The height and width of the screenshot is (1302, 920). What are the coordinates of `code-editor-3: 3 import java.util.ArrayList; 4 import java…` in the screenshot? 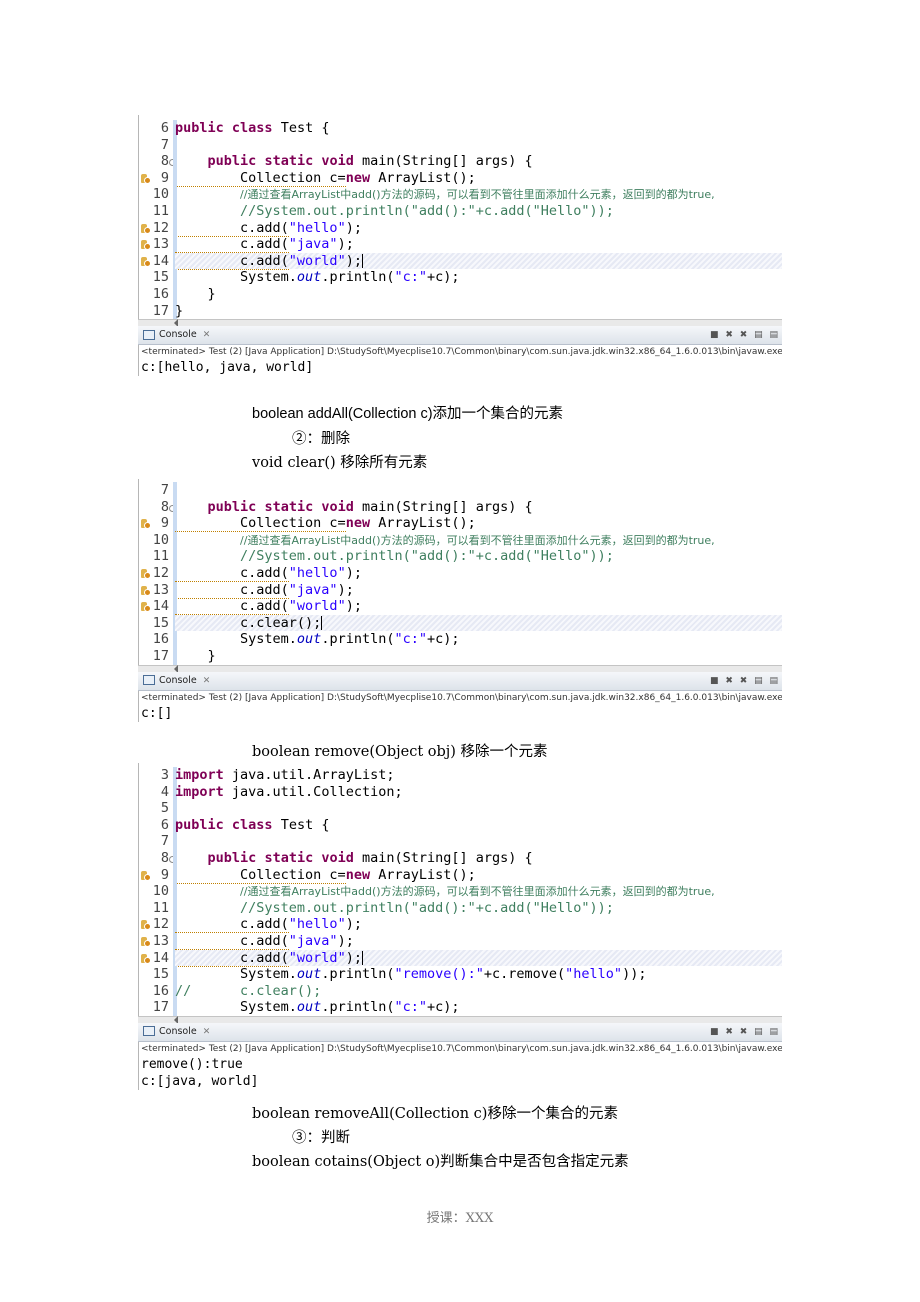 It's located at (460, 889).